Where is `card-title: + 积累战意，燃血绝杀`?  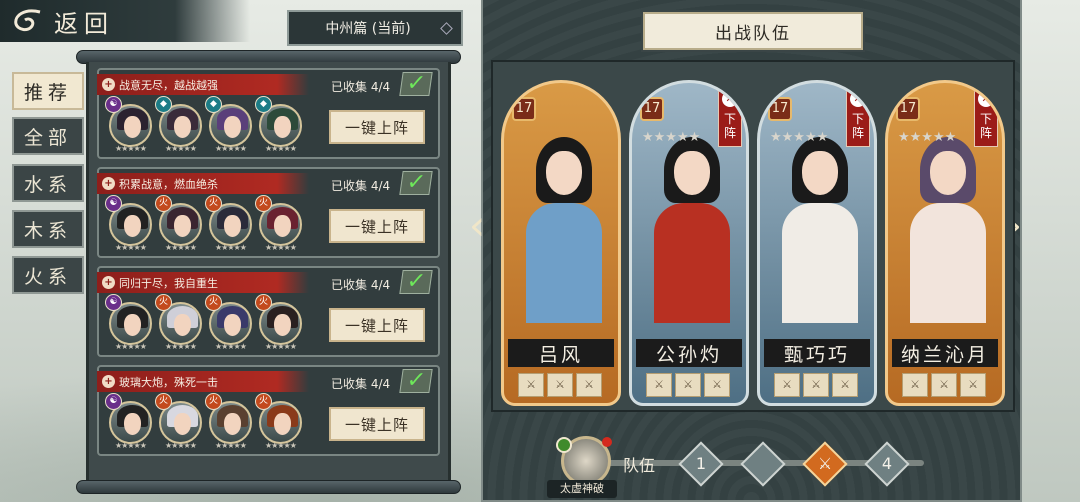 card-title: + 积累战意，燃血绝杀 is located at coordinates (203, 183).